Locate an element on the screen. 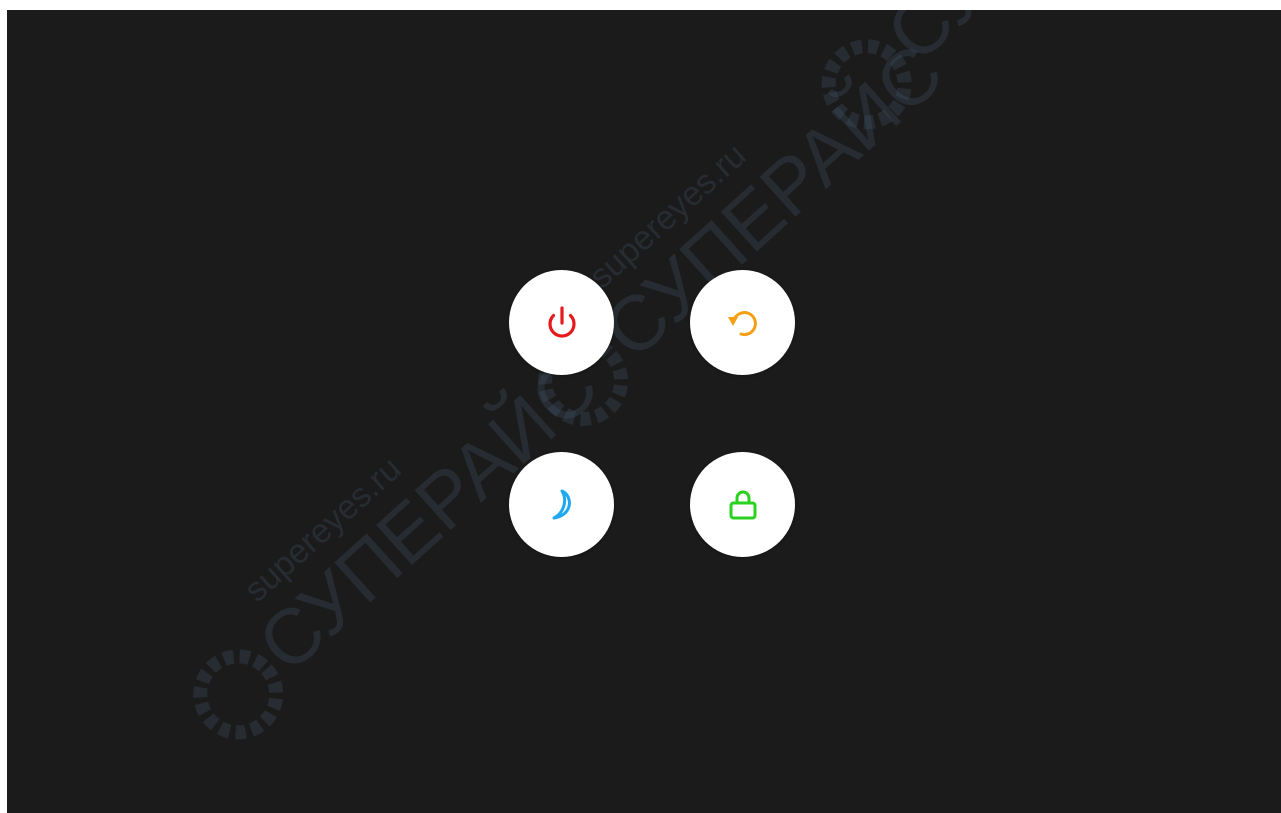 The height and width of the screenshot is (813, 1281). lock-button is located at coordinates (742, 504).